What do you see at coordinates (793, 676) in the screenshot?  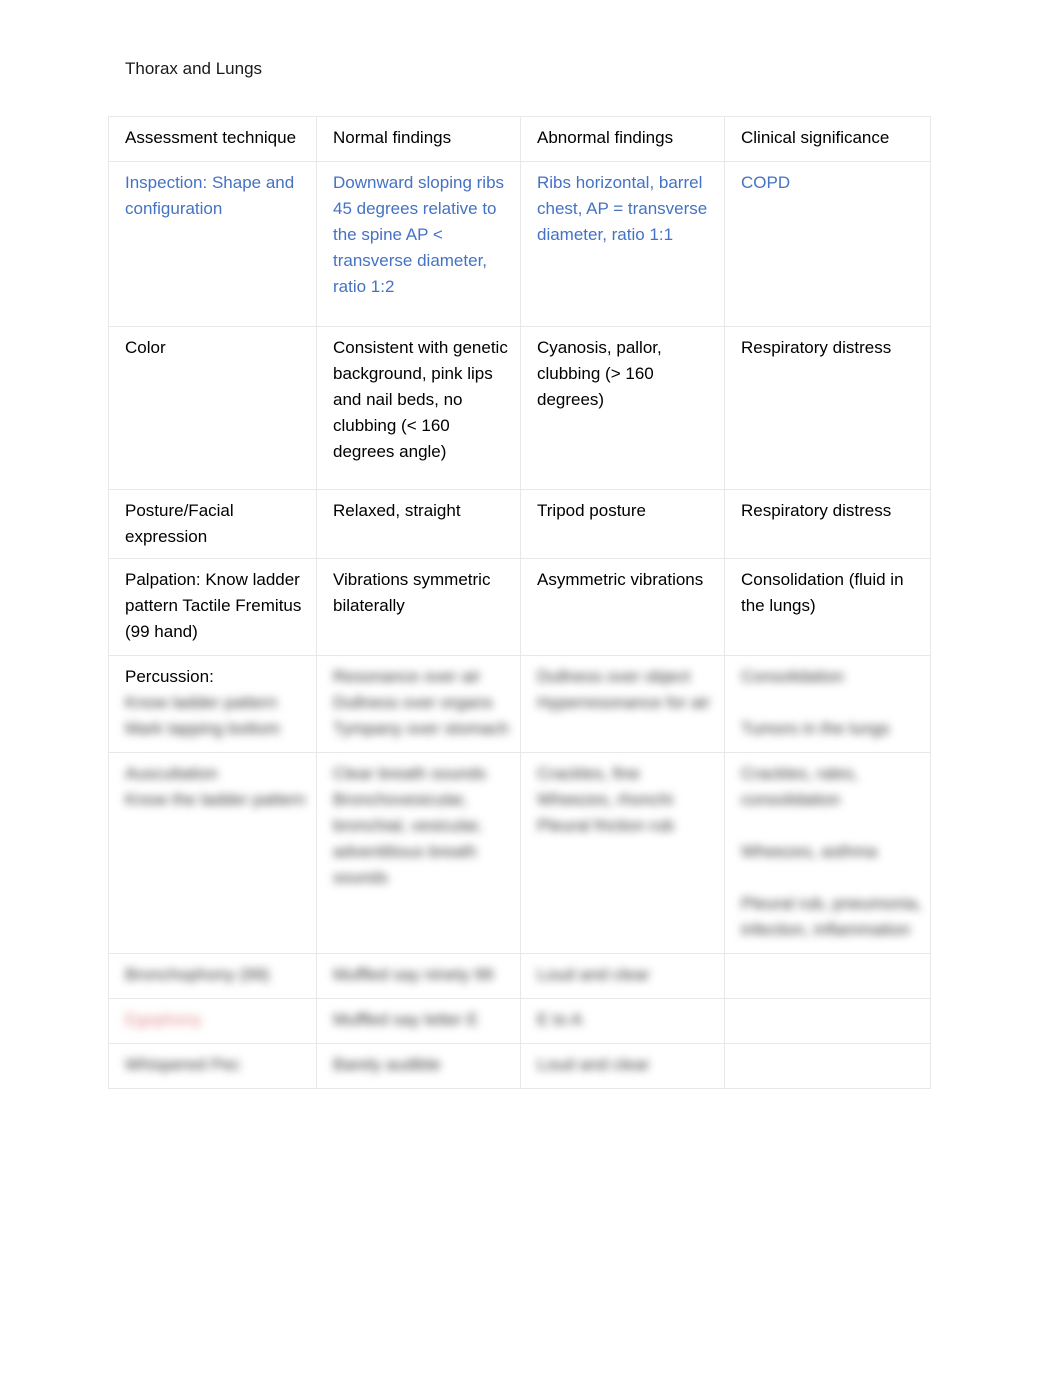 I see `redacted-text: Consolidation` at bounding box center [793, 676].